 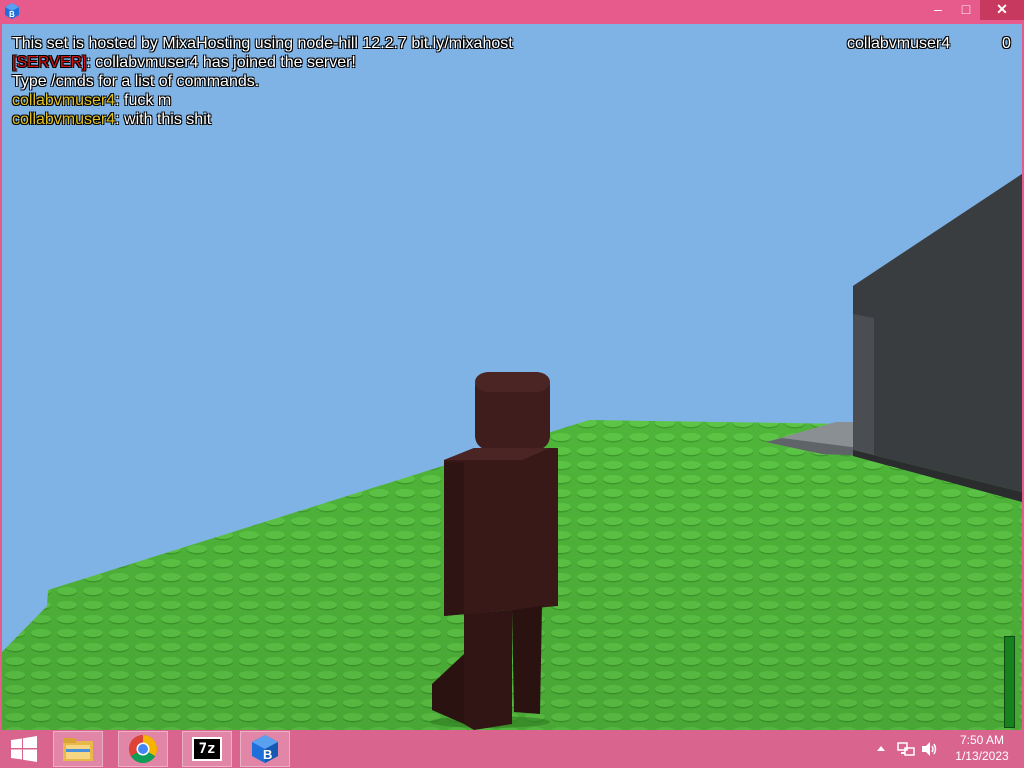 I want to click on start-button, so click(x=24, y=749).